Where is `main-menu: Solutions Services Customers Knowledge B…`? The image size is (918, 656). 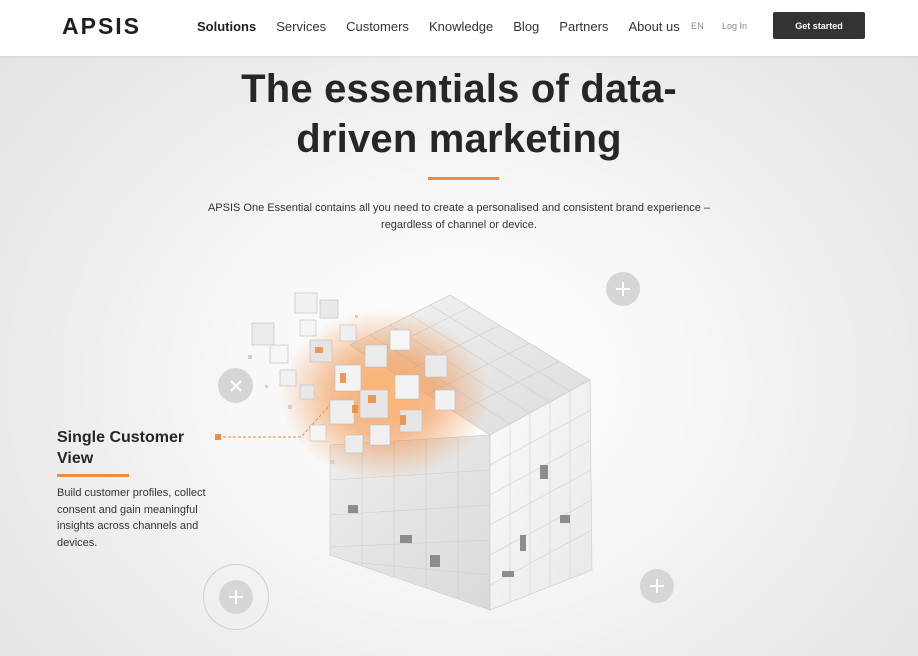
main-menu: Solutions Services Customers Knowledge B… is located at coordinates (448, 27).